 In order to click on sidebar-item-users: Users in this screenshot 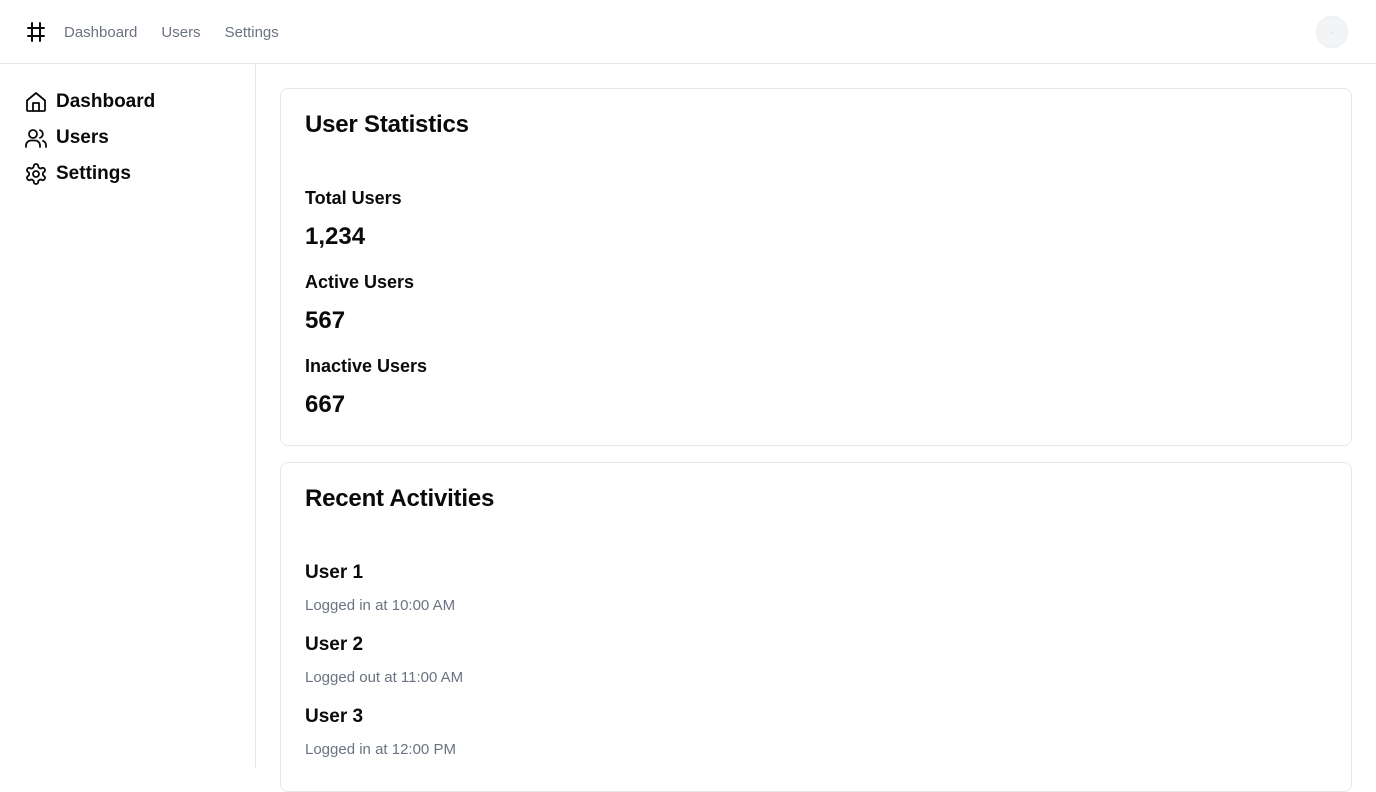, I will do `click(66, 138)`.